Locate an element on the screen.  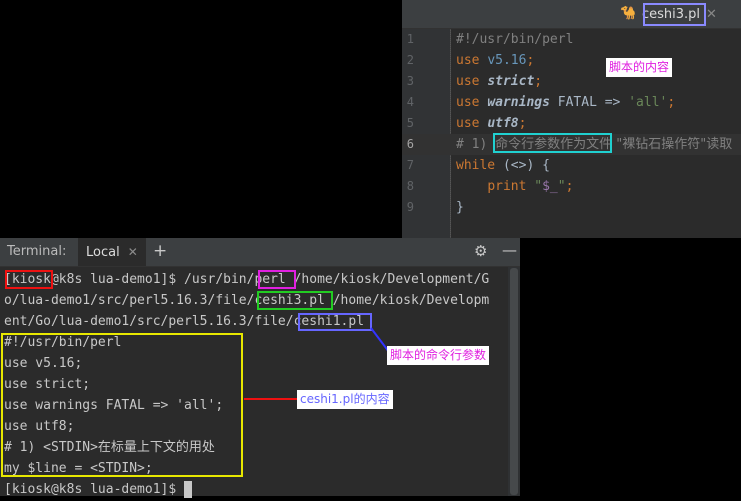
annotation-ceshi1-content: ceshi1.pl的内容 is located at coordinates (345, 399).